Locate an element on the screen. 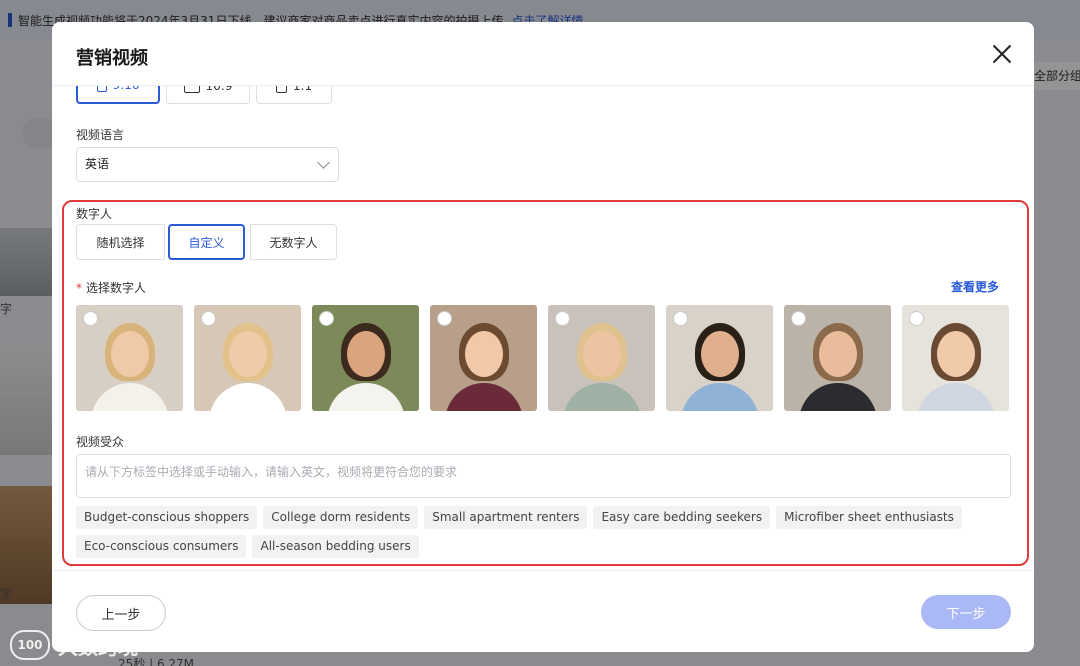 This screenshot has width=1080, height=666. digital-human-options: 随机选择 自定义 无数字人 is located at coordinates (206, 242).